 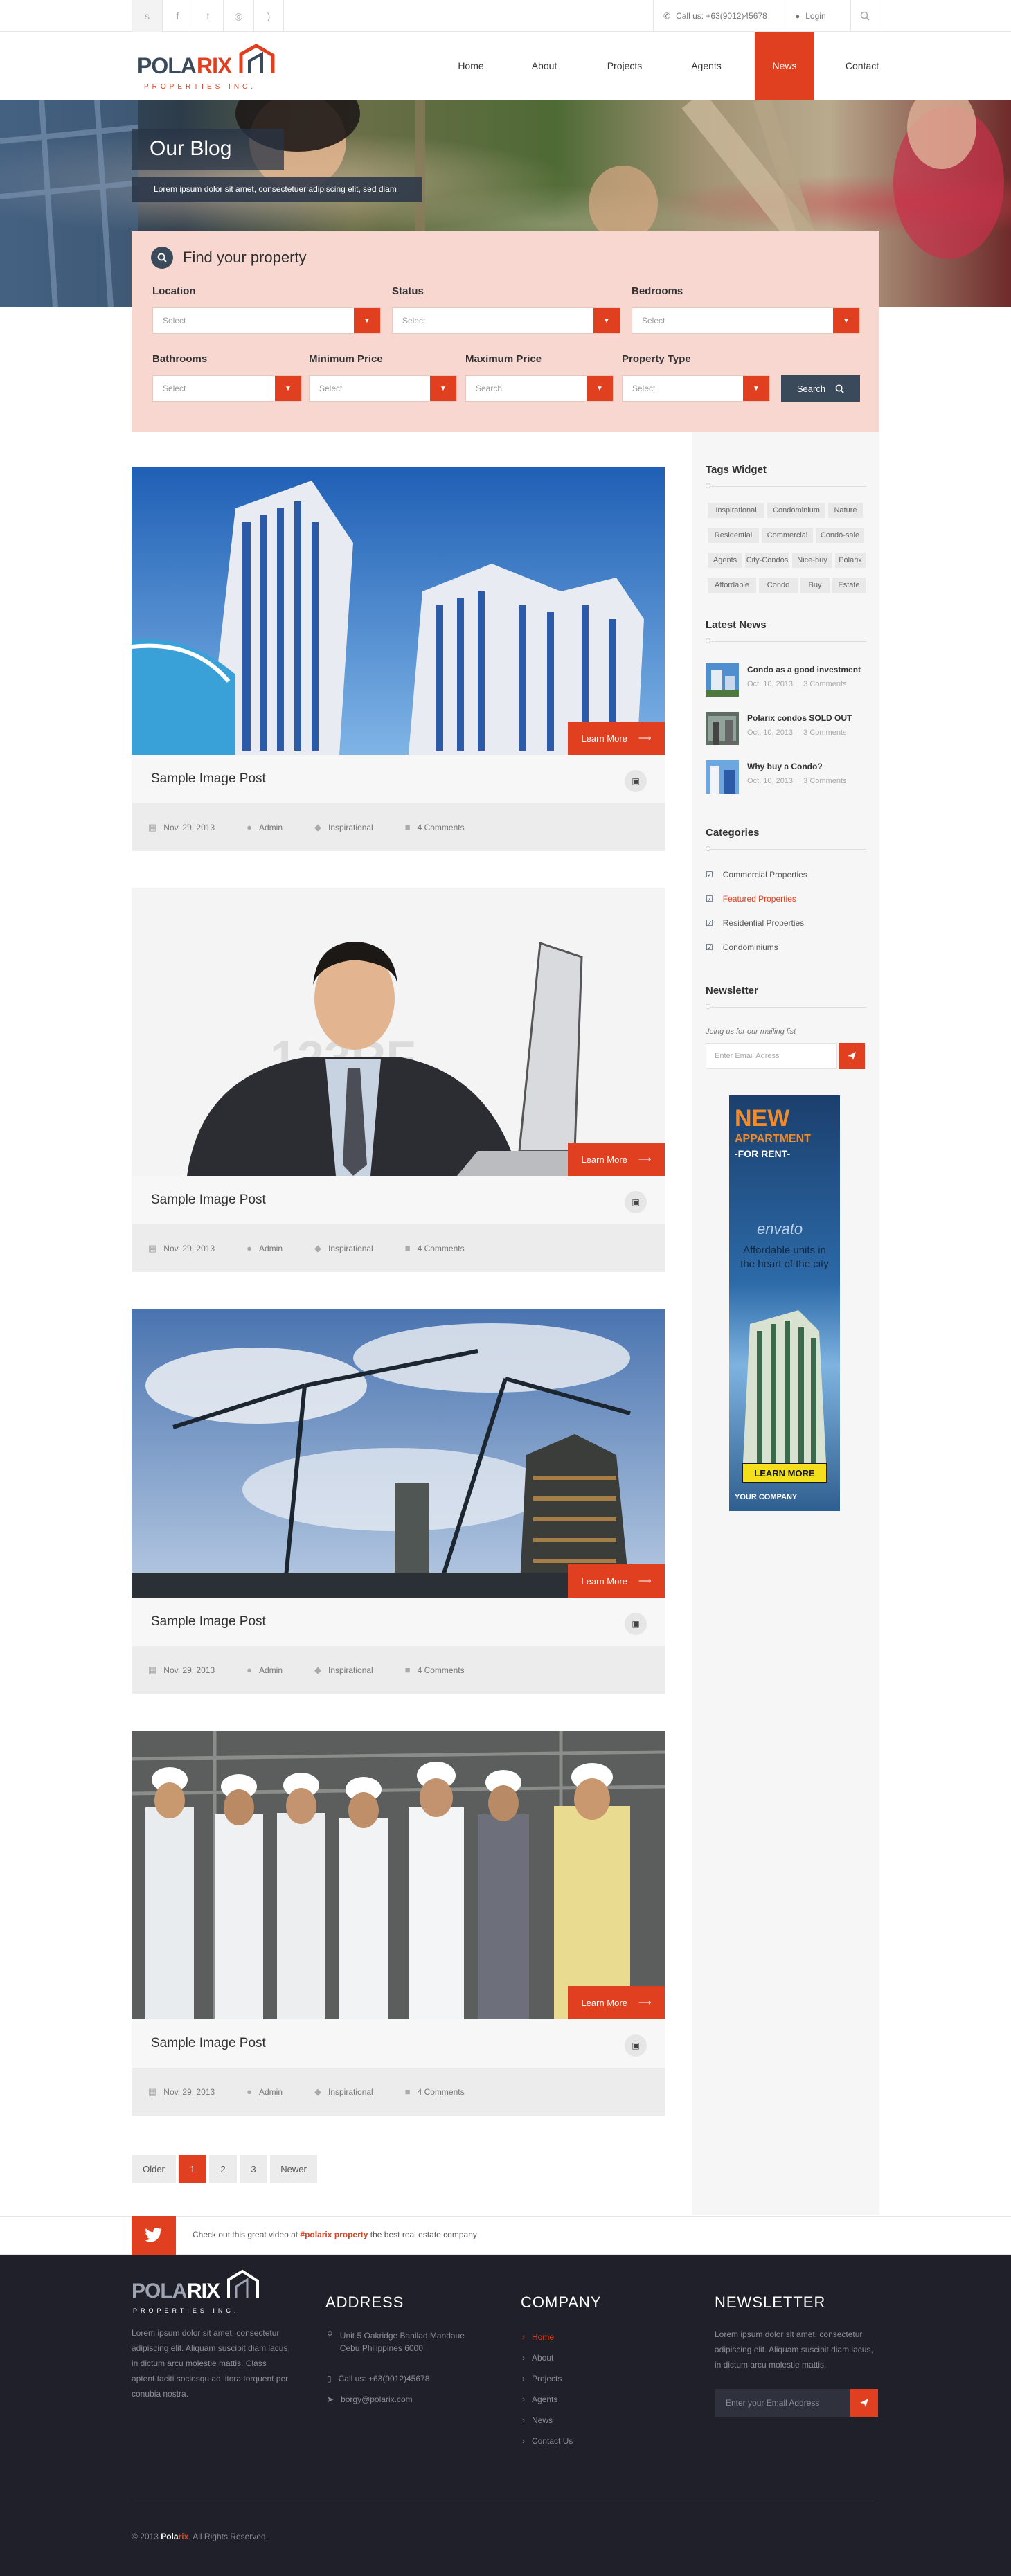 I want to click on search-button: Search, so click(x=820, y=388).